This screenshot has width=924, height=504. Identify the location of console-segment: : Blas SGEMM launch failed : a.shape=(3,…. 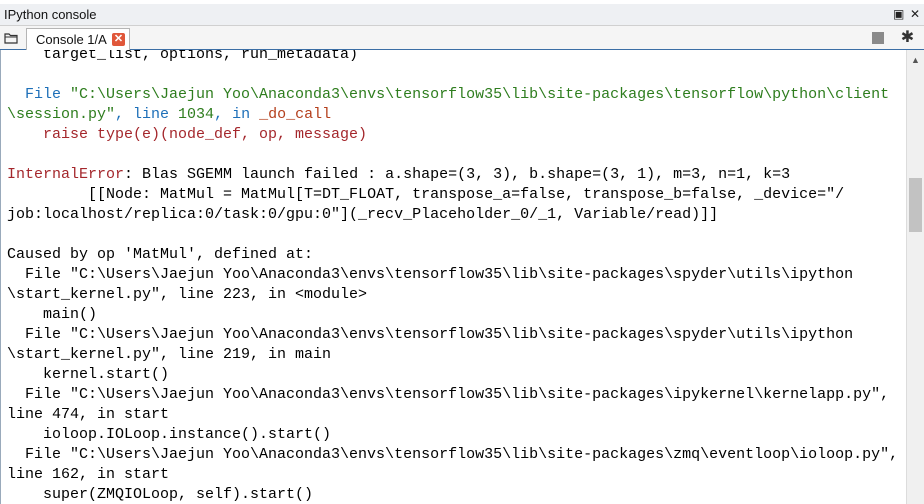
(457, 174).